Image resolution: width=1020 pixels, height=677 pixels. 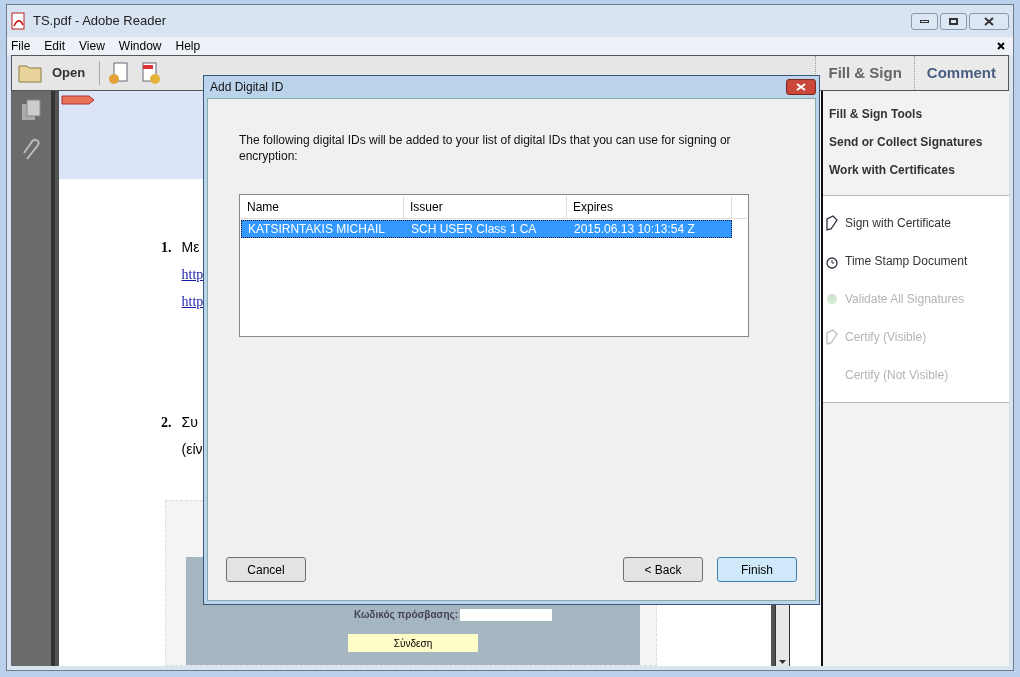 What do you see at coordinates (663, 569) in the screenshot?
I see `dialog-button: < Back` at bounding box center [663, 569].